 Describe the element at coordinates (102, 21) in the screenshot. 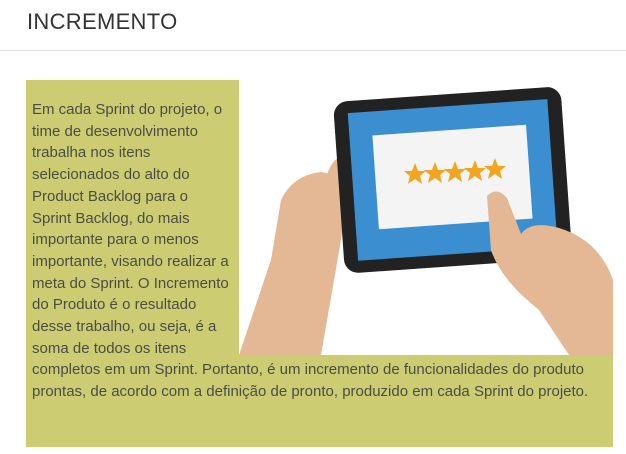

I see `page-title: INCREMENTO` at that location.